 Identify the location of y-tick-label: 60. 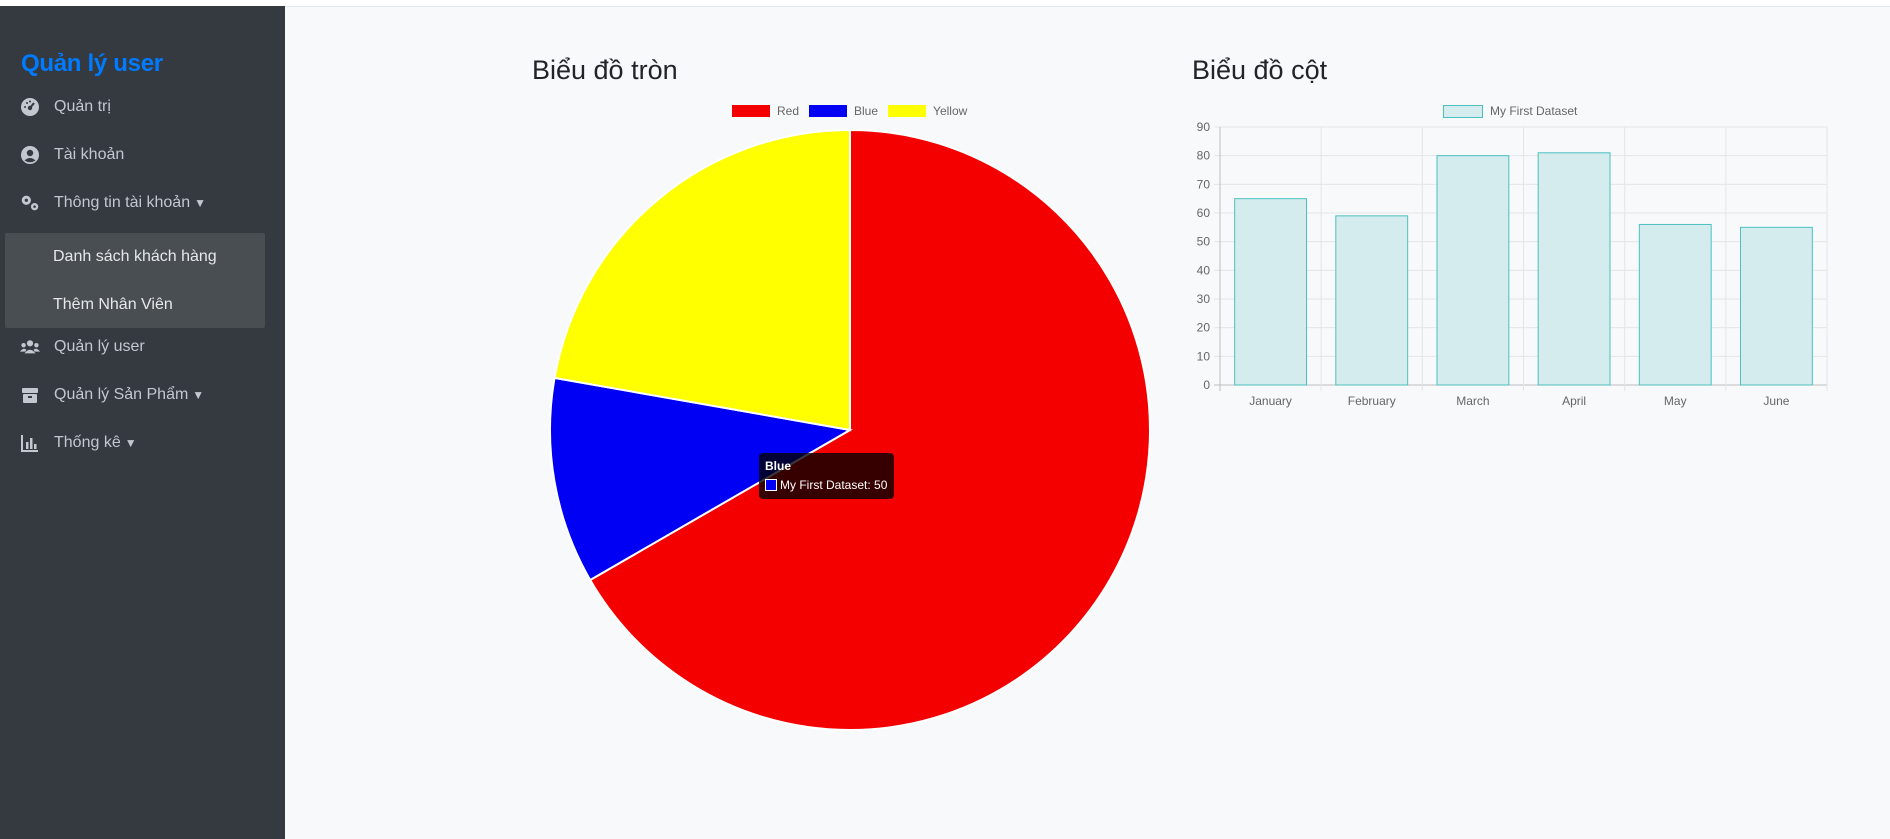
(1204, 213).